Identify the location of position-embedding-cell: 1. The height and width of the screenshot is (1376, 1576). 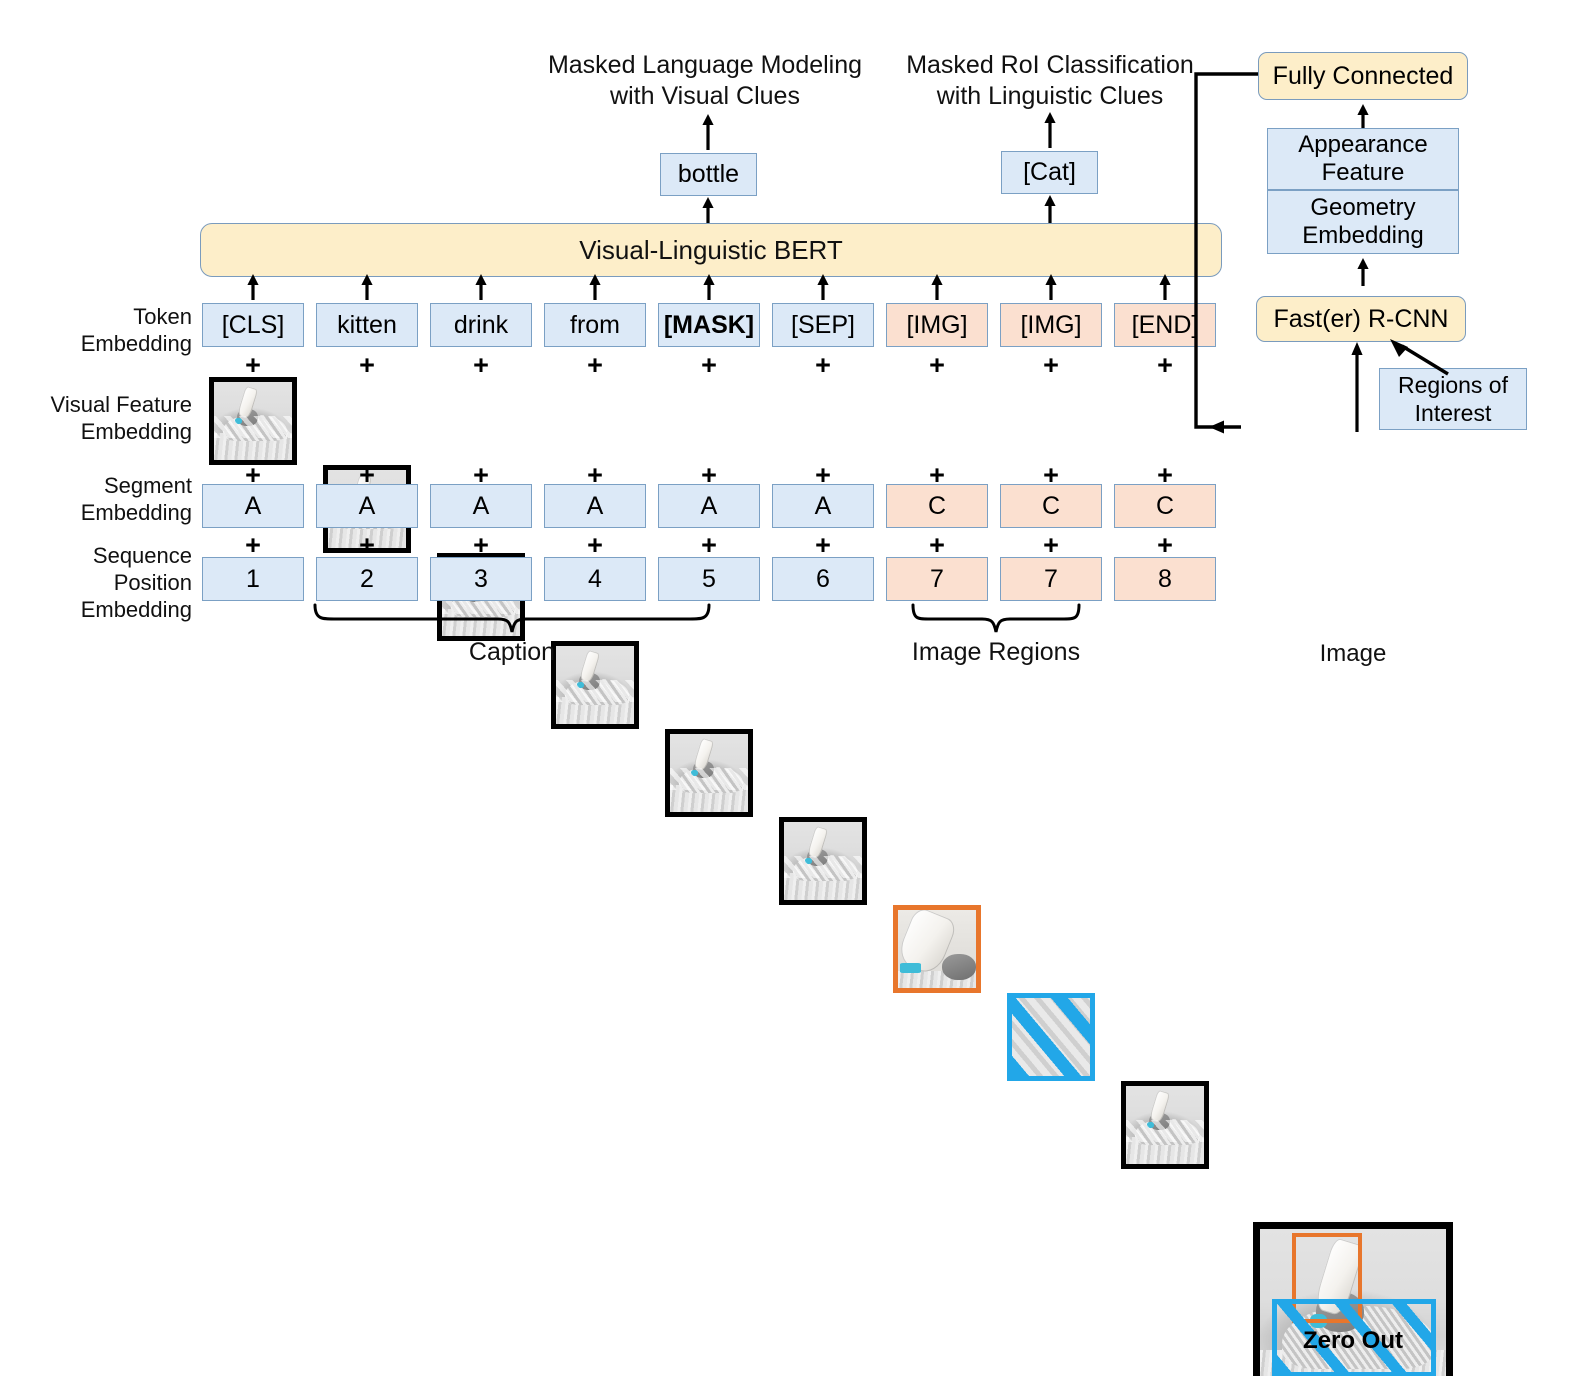
(253, 579).